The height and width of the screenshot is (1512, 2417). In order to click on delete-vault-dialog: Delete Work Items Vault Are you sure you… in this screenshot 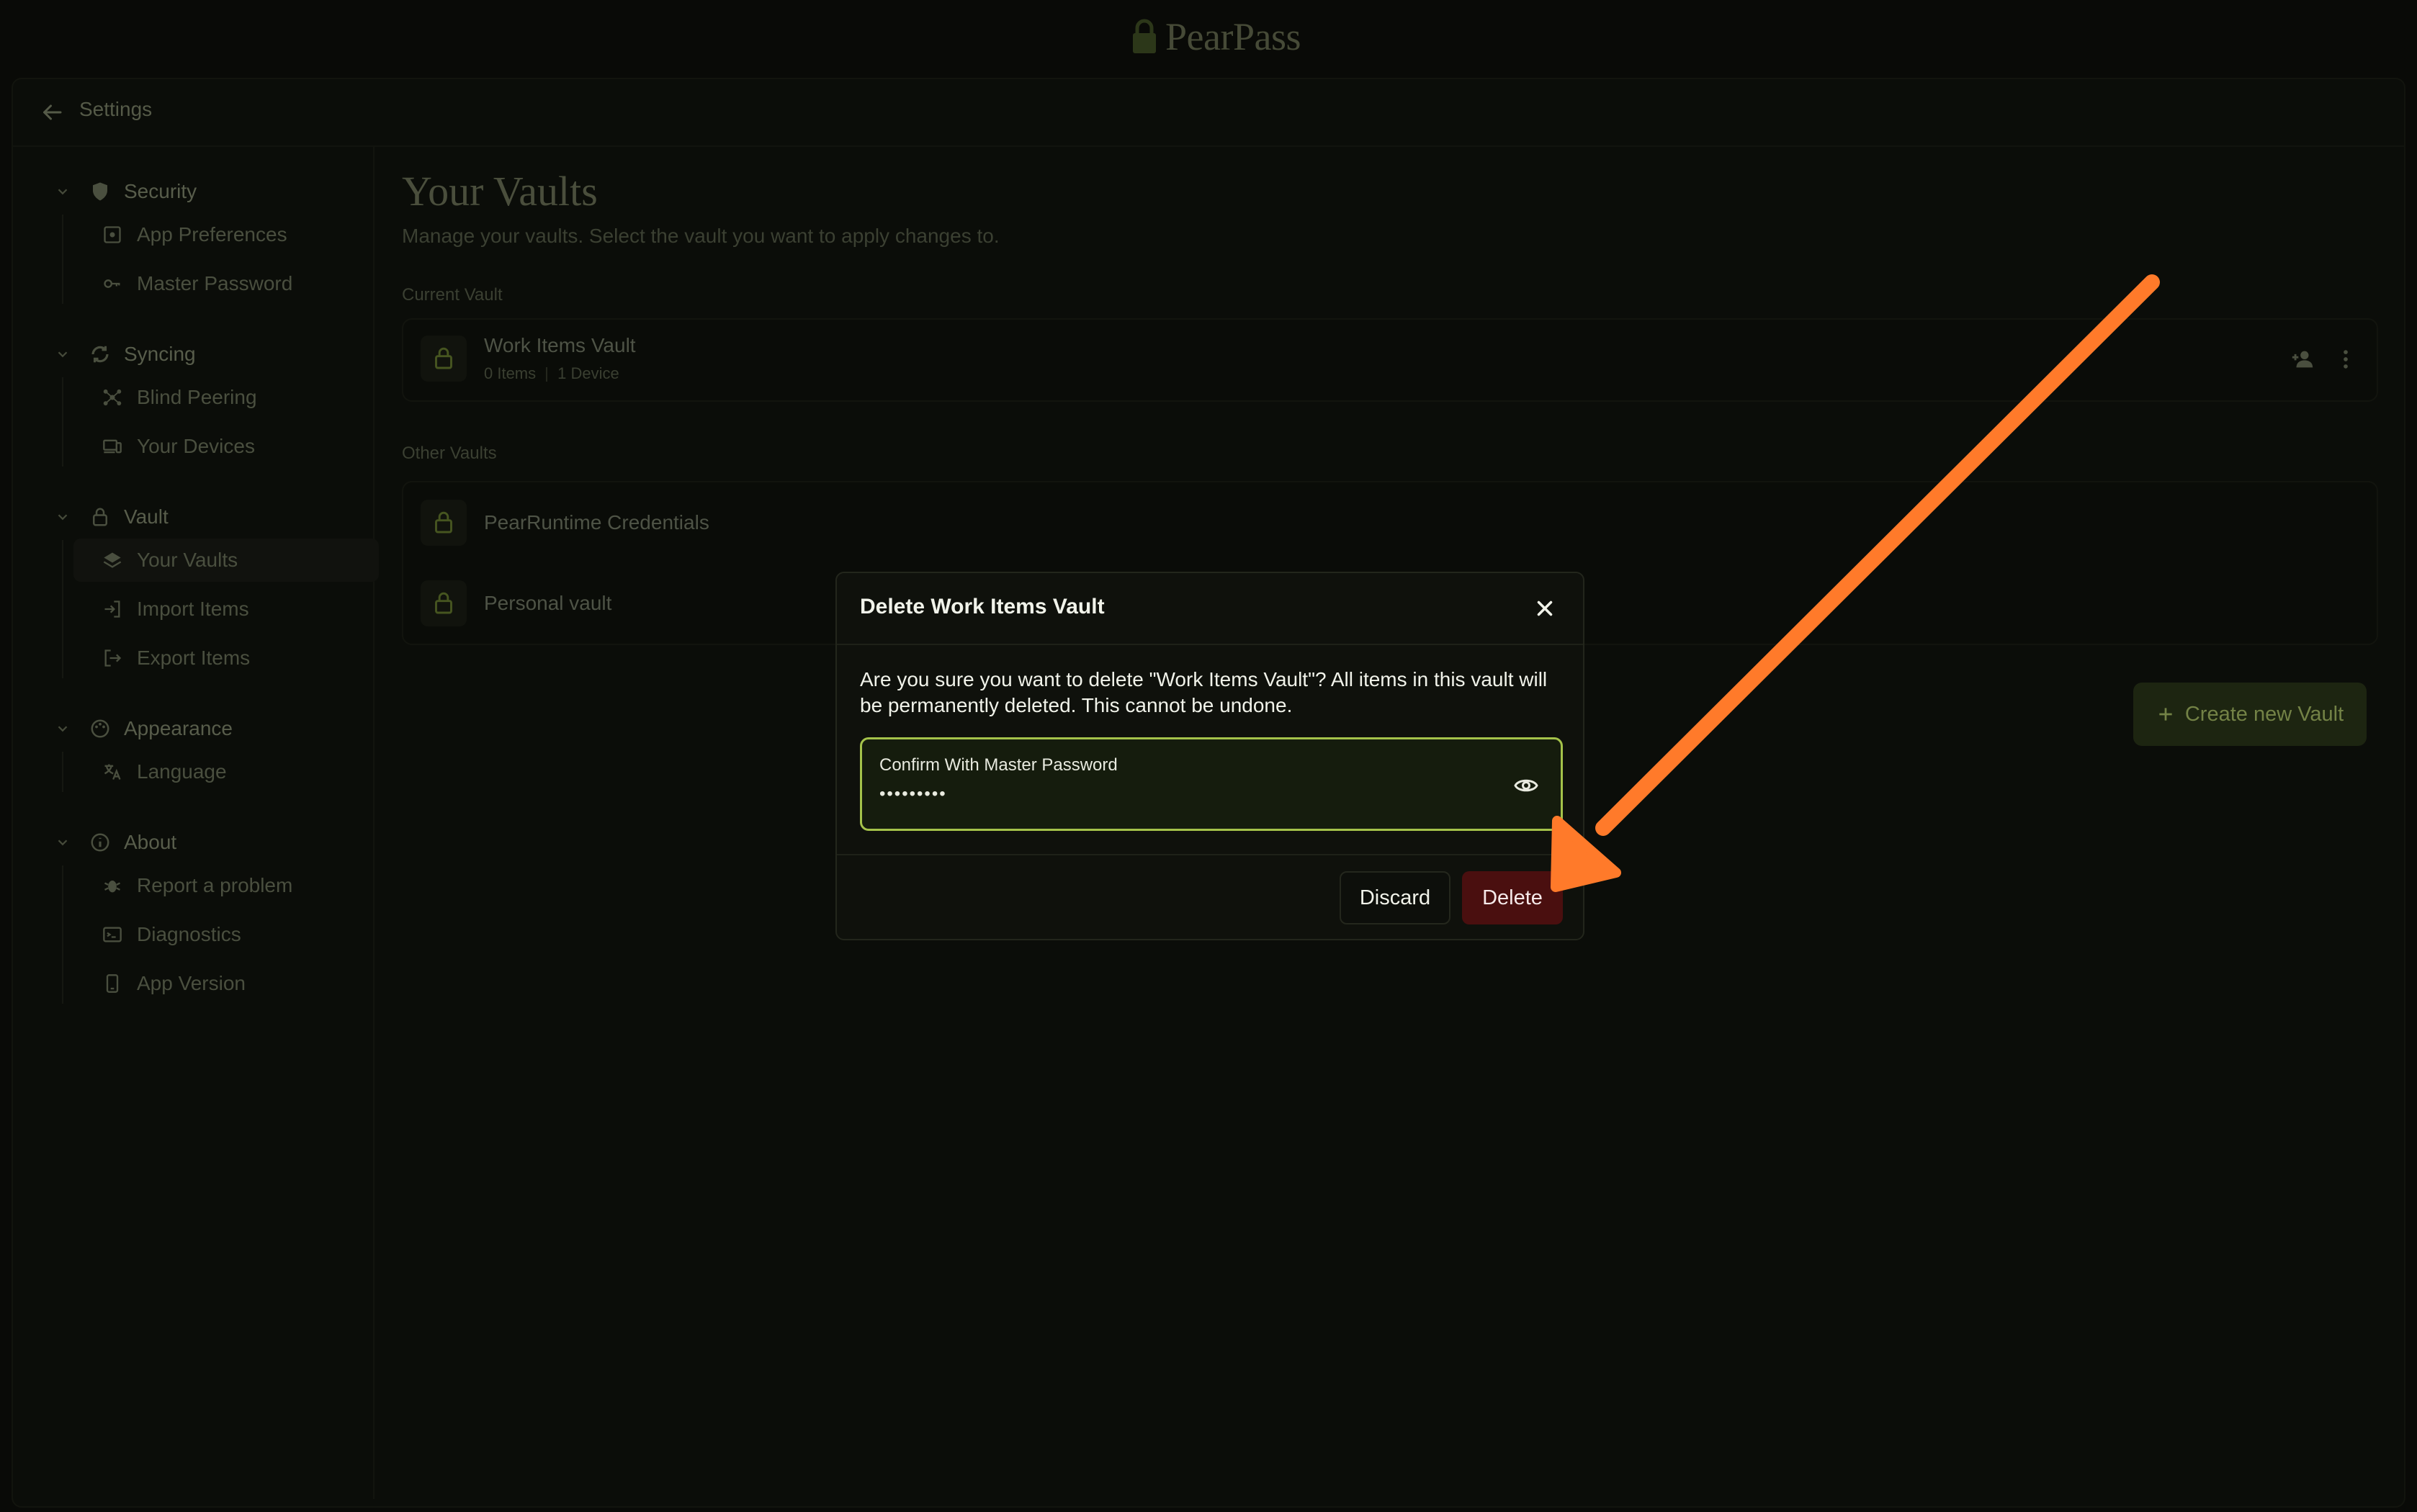, I will do `click(1209, 756)`.